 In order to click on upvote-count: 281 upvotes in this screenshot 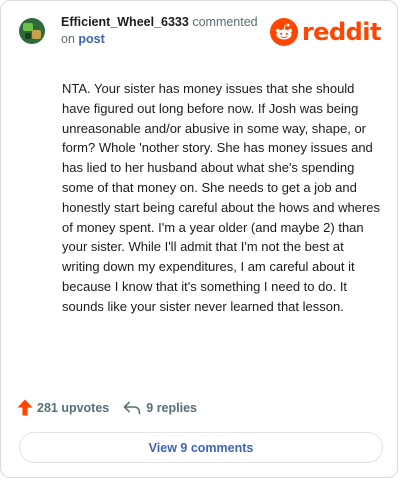, I will do `click(73, 407)`.